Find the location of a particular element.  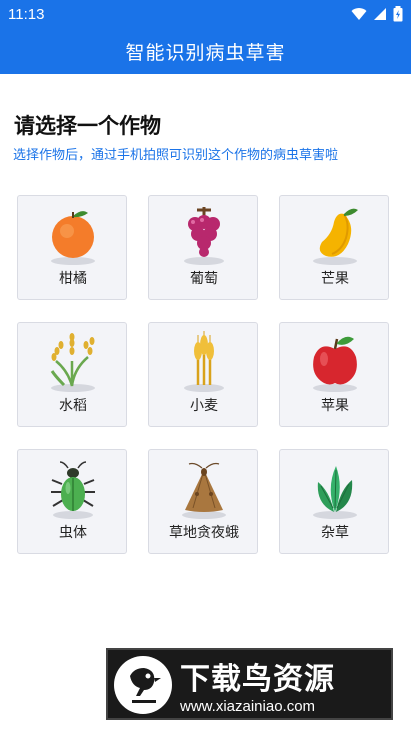

crop-card-grape: 葡萄 is located at coordinates (203, 247).